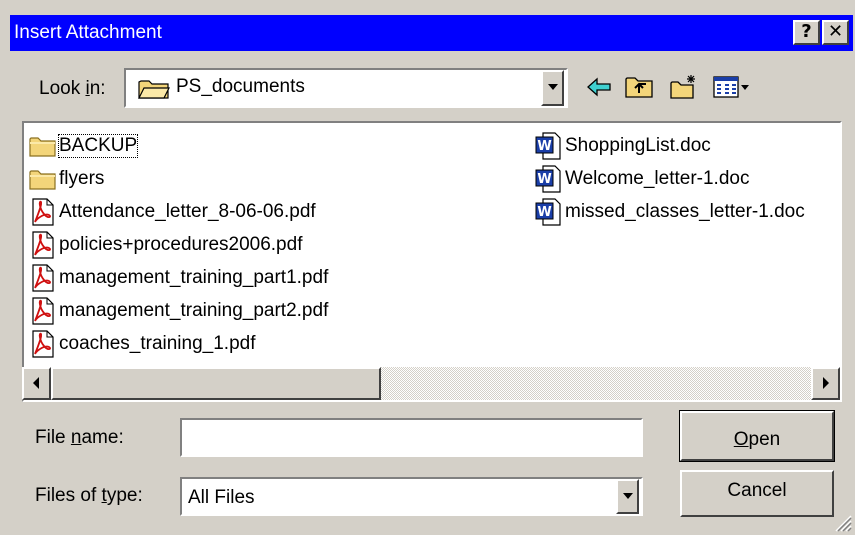 This screenshot has height=535, width=855. Describe the element at coordinates (806, 32) in the screenshot. I see `help-button: ?` at that location.